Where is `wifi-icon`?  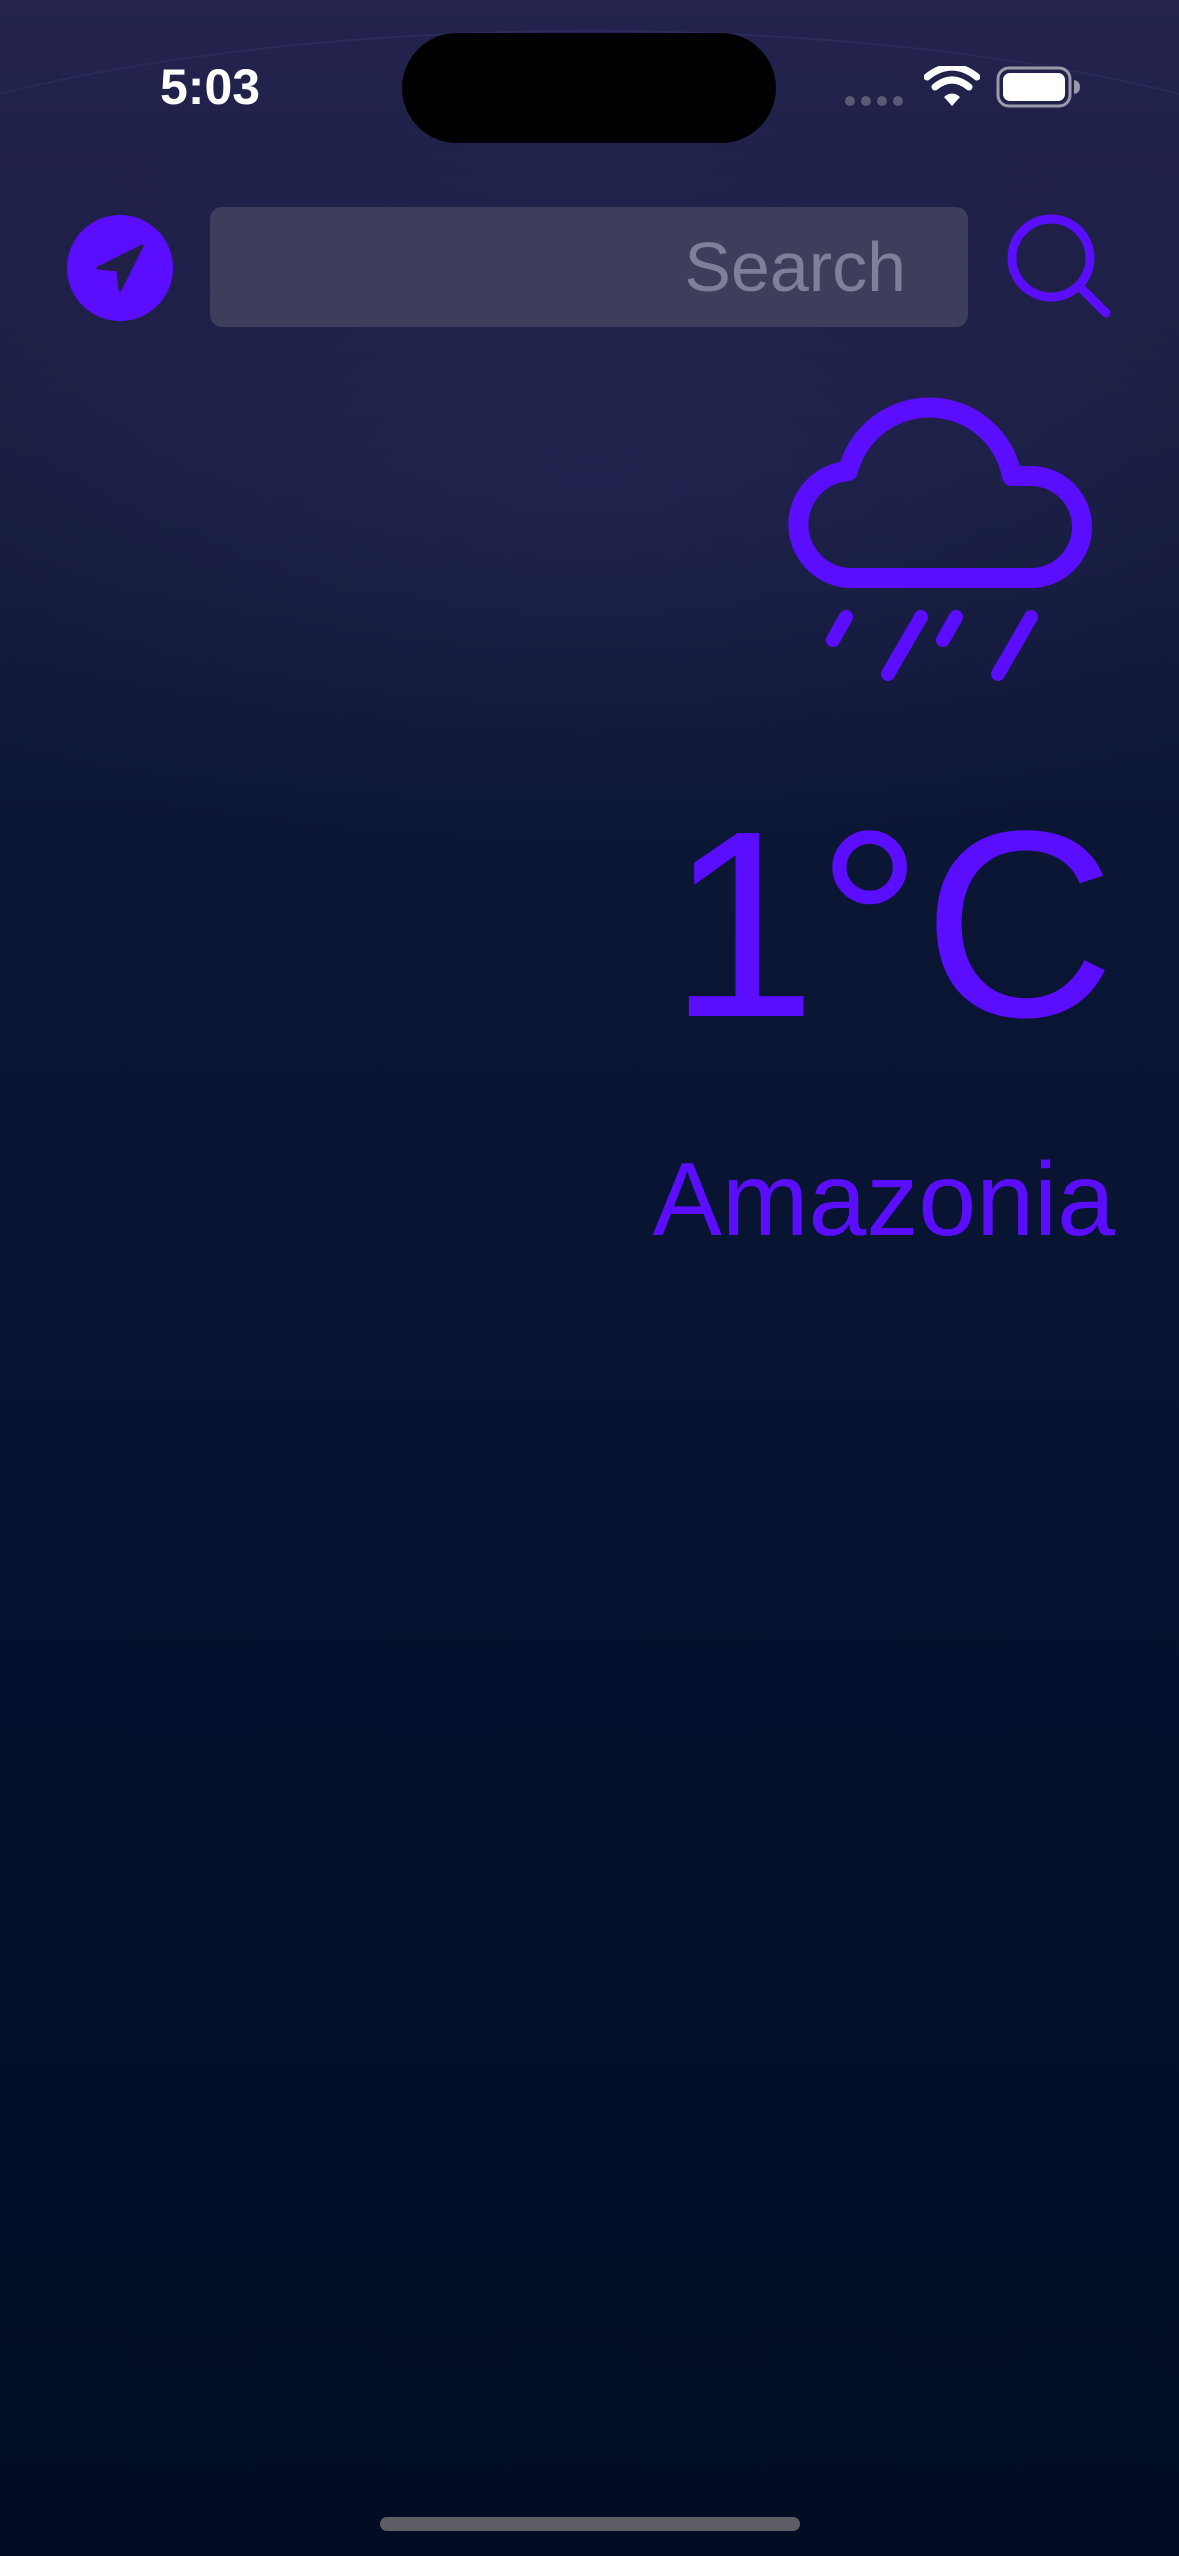
wifi-icon is located at coordinates (952, 86).